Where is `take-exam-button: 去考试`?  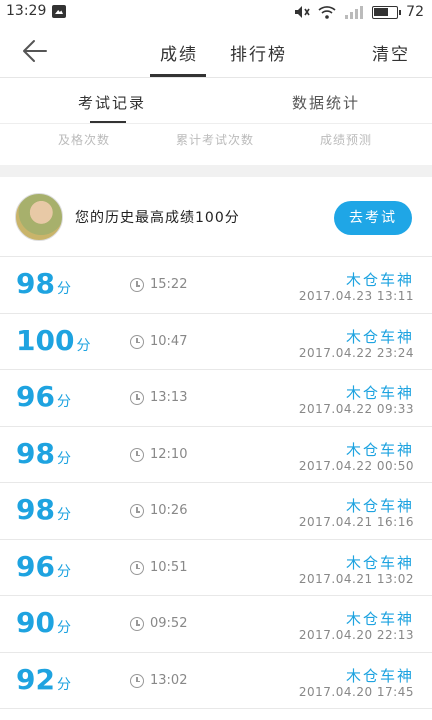 take-exam-button: 去考试 is located at coordinates (373, 218).